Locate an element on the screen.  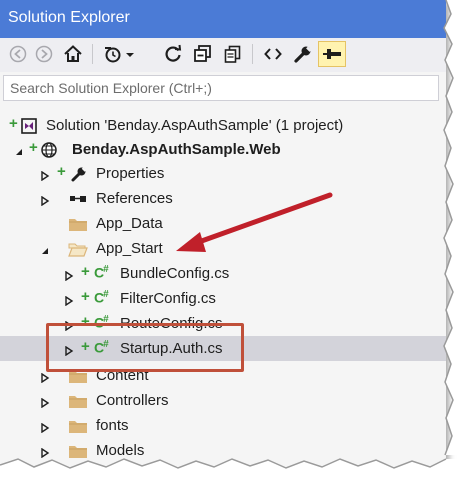
tree-item-bundleconfig: + C# BundleConfig.cs is located at coordinates (223, 273).